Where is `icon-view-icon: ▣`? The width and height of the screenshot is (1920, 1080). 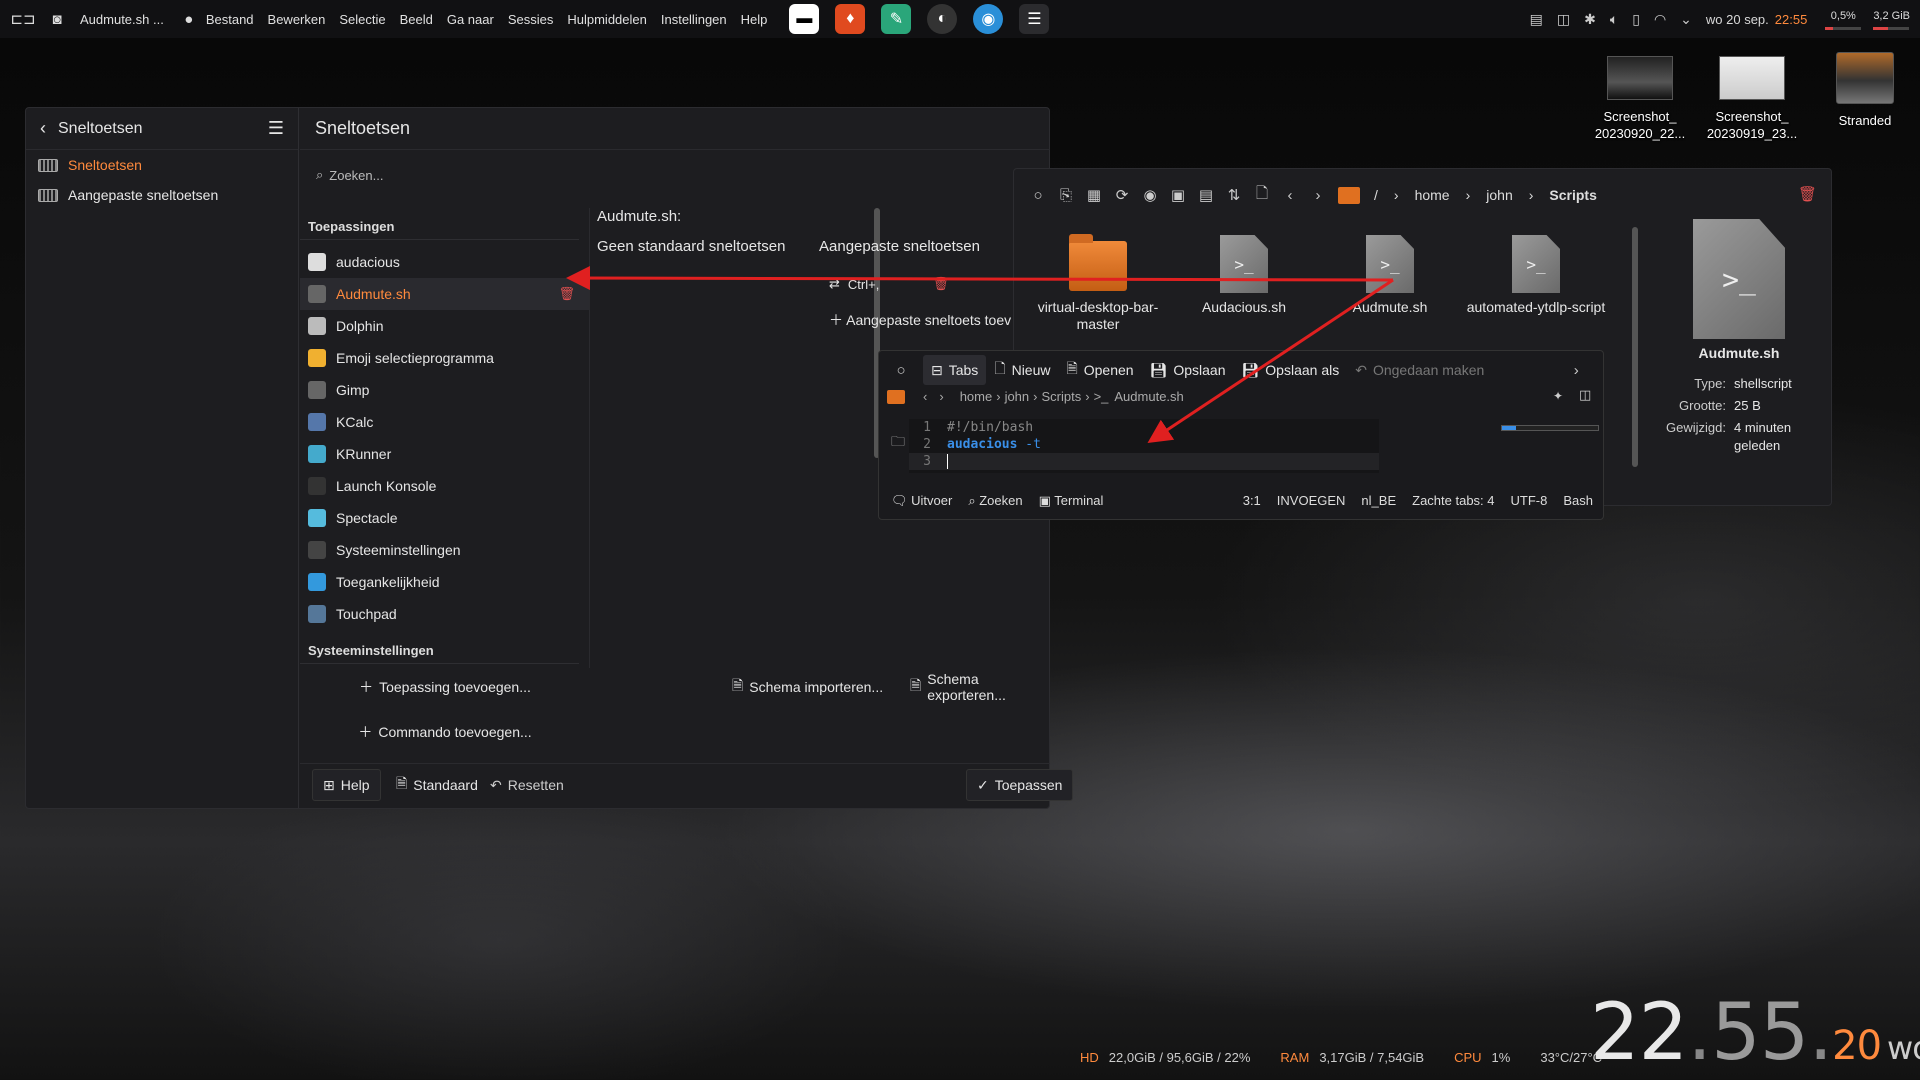
icon-view-icon: ▣ is located at coordinates (1178, 195).